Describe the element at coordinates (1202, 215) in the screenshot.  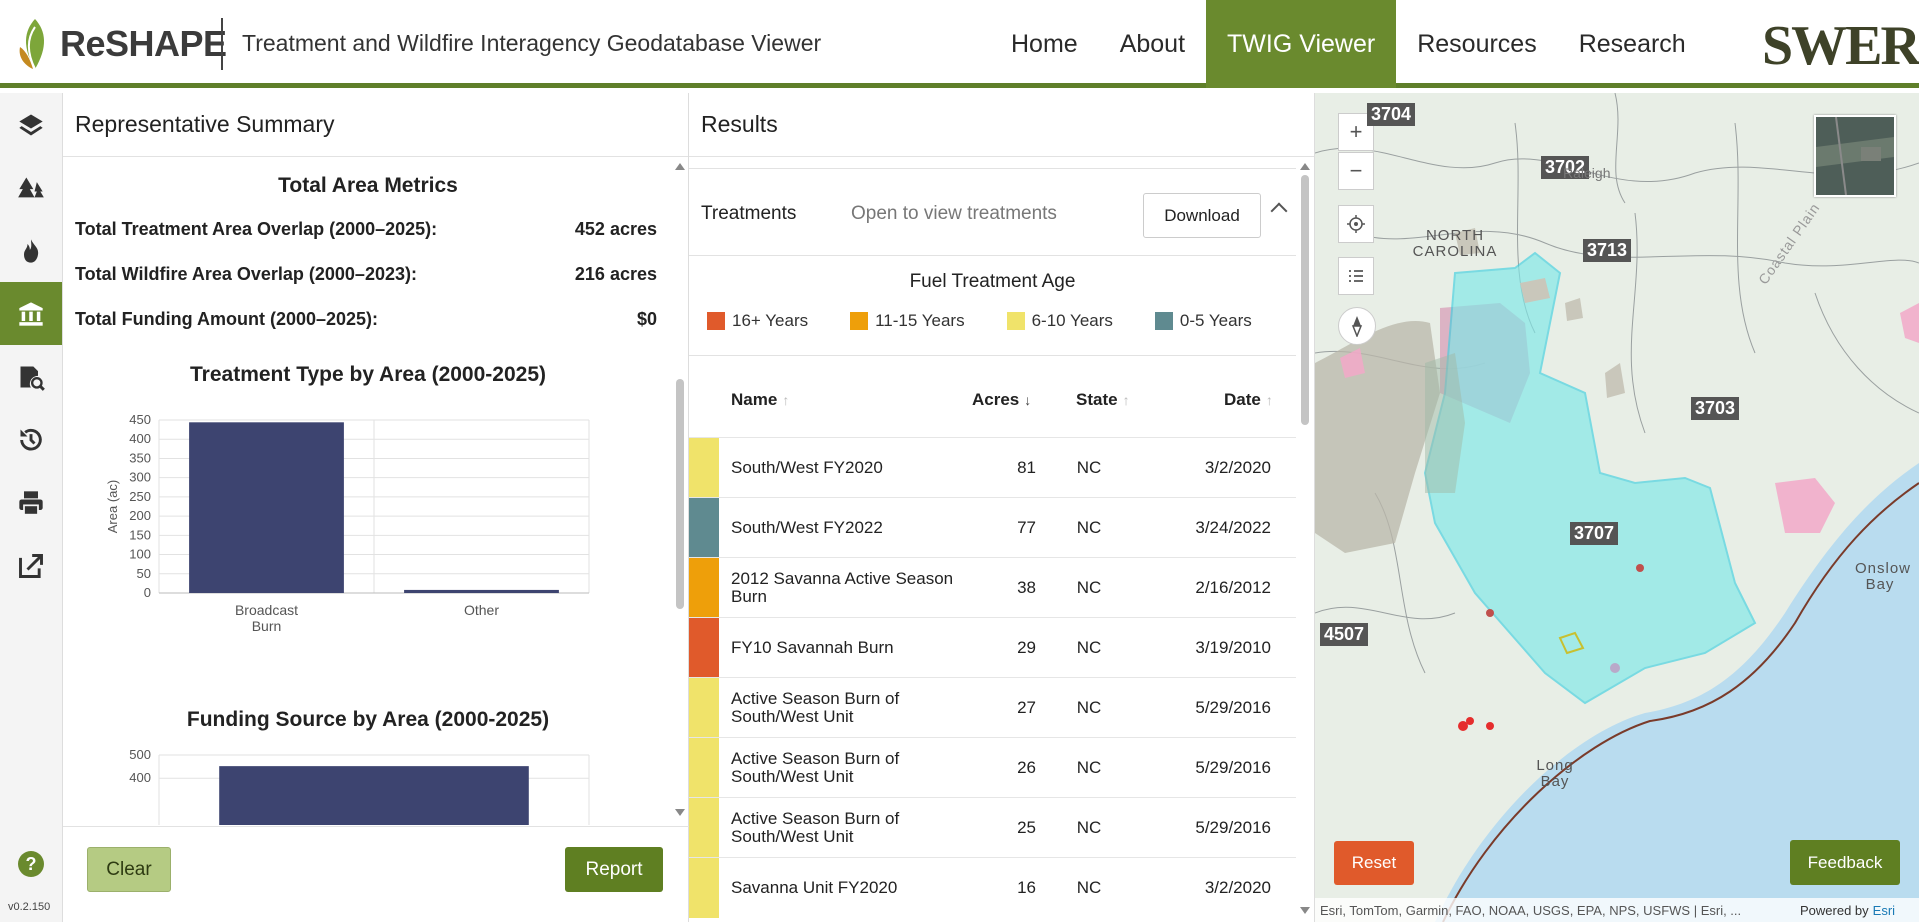
I see `download-button: Download` at that location.